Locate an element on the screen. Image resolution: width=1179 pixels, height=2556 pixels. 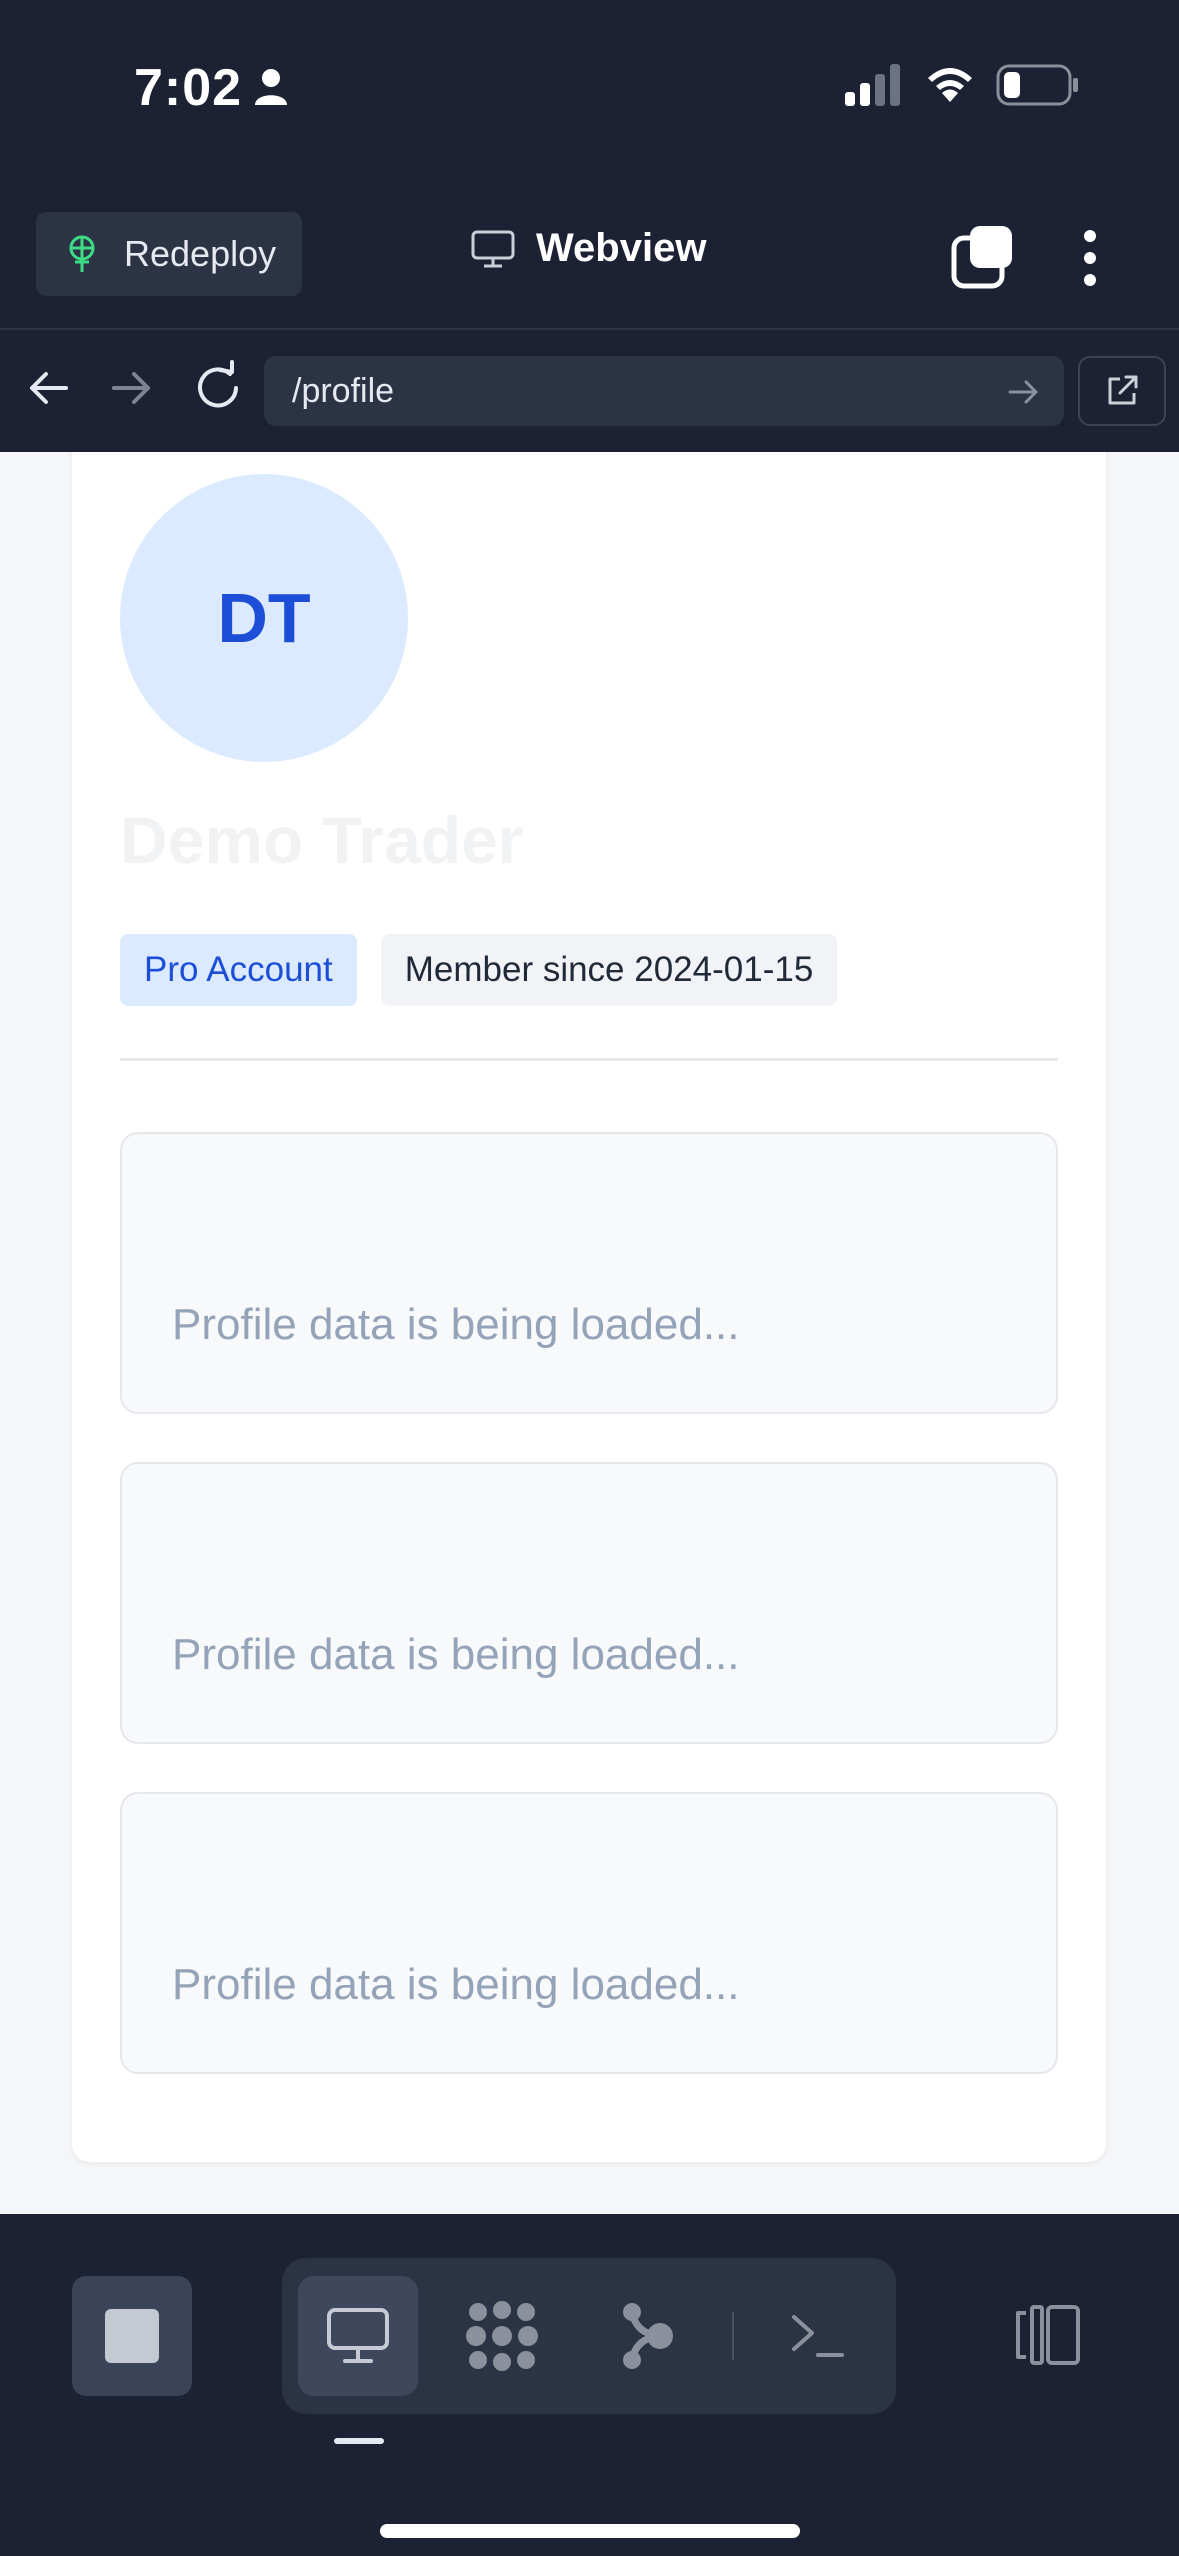
tool-grid is located at coordinates (502, 2336).